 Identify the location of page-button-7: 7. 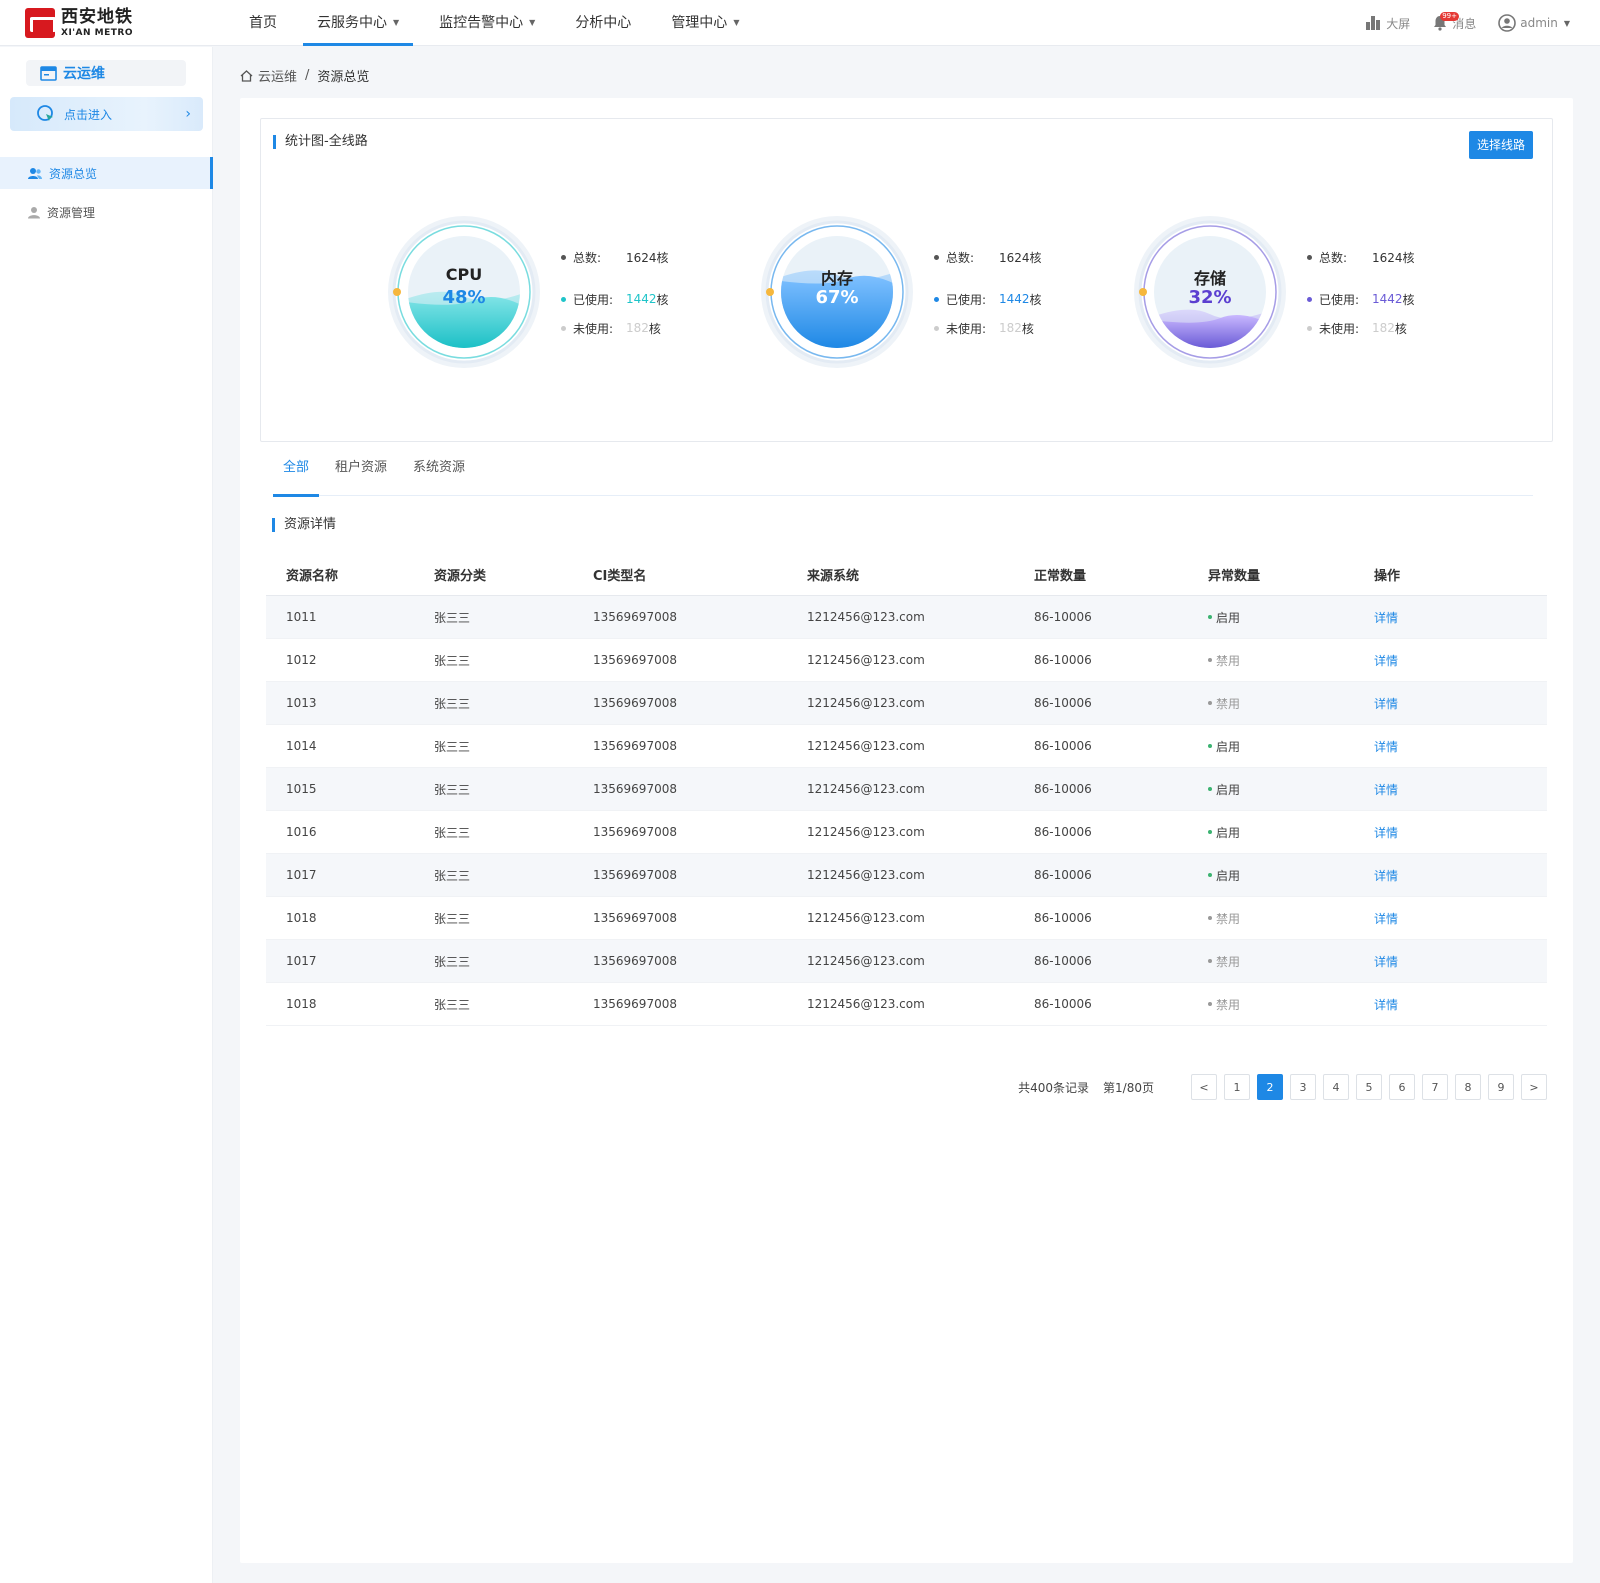
(1435, 1087).